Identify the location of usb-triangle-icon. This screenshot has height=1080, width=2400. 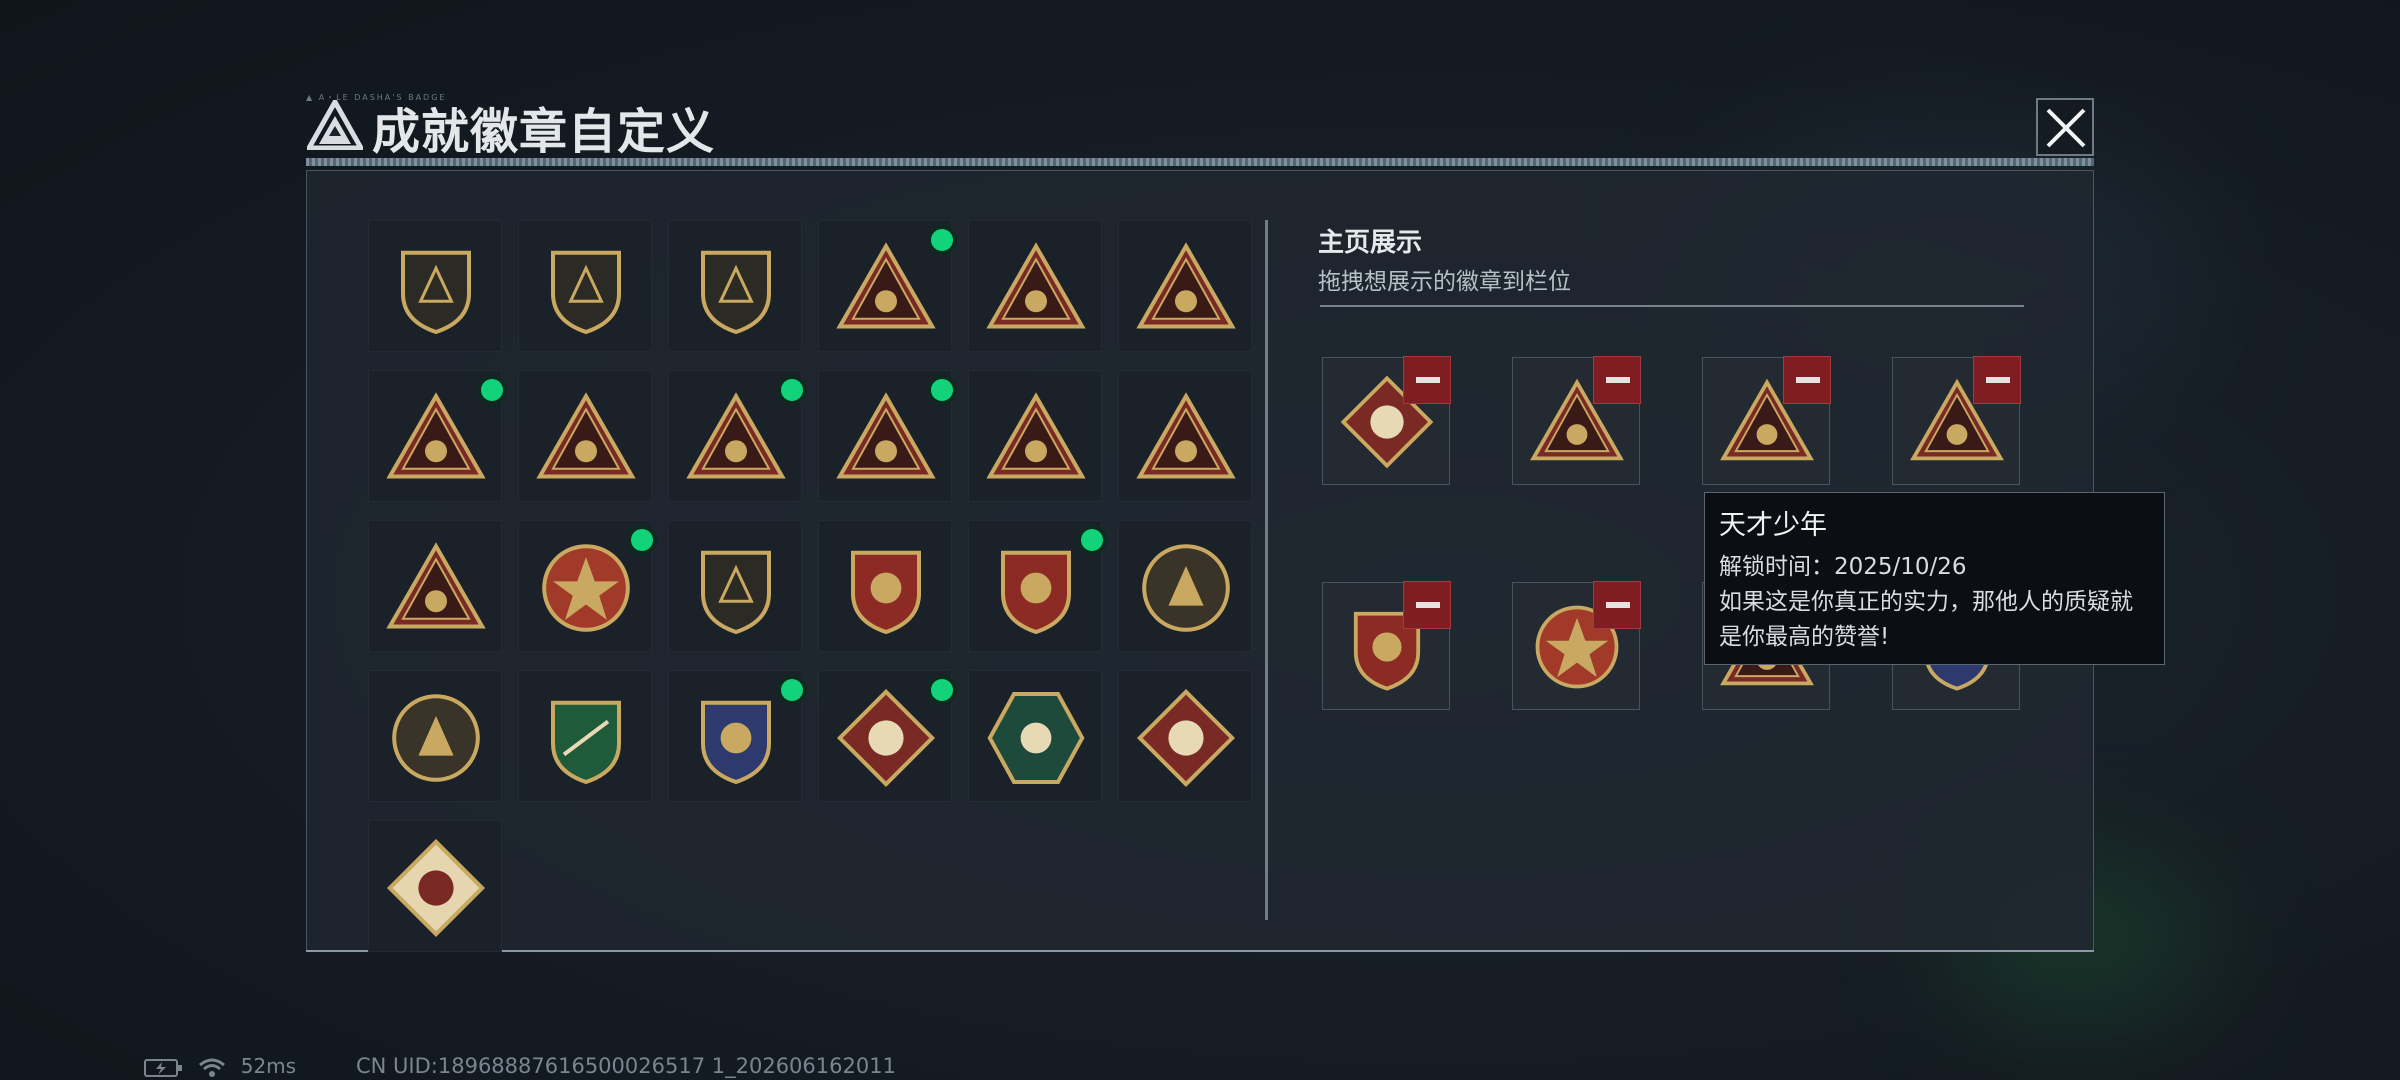
(736, 435).